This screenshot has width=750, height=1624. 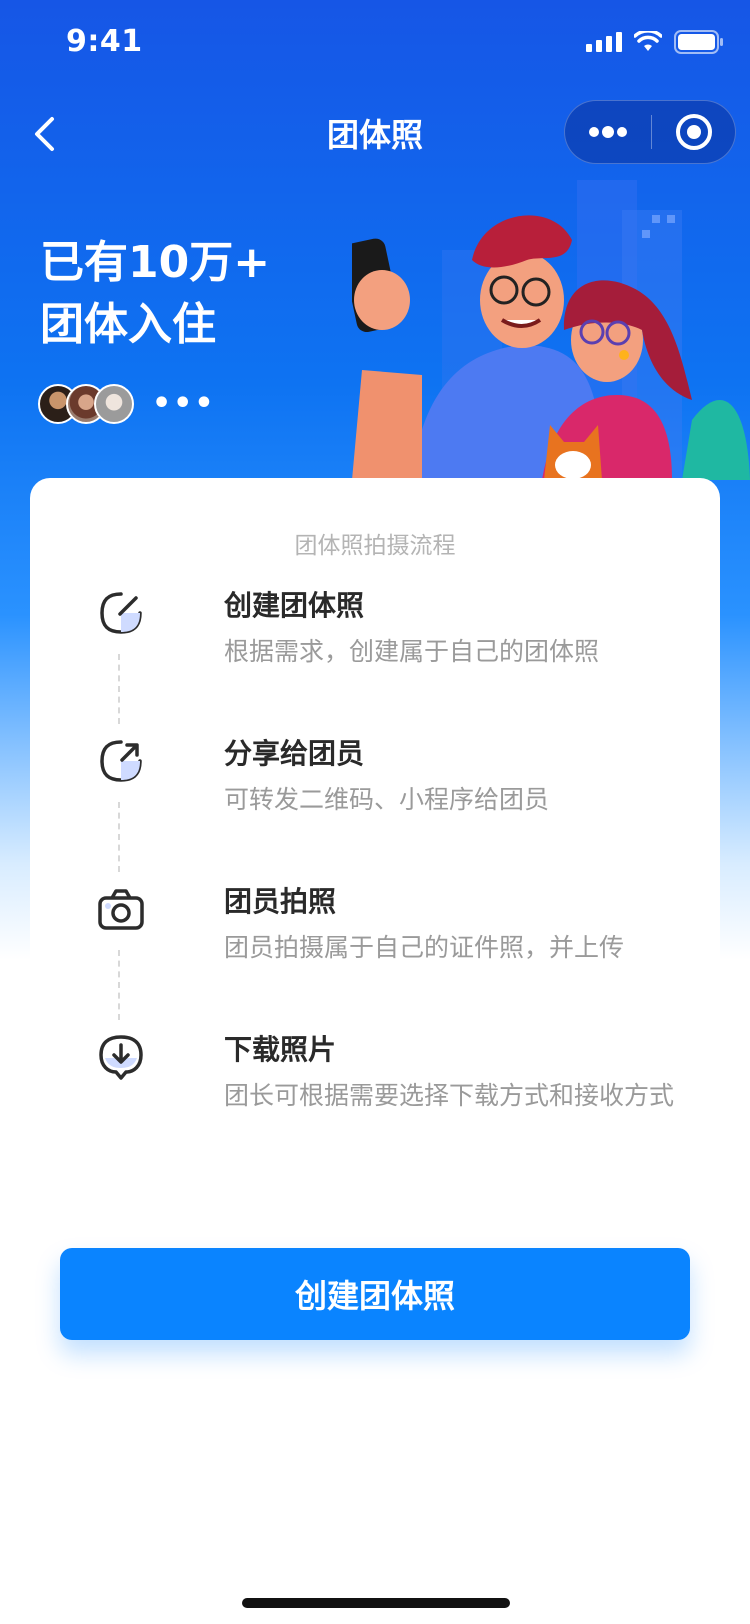 I want to click on miniprogram-capsule, so click(x=650, y=132).